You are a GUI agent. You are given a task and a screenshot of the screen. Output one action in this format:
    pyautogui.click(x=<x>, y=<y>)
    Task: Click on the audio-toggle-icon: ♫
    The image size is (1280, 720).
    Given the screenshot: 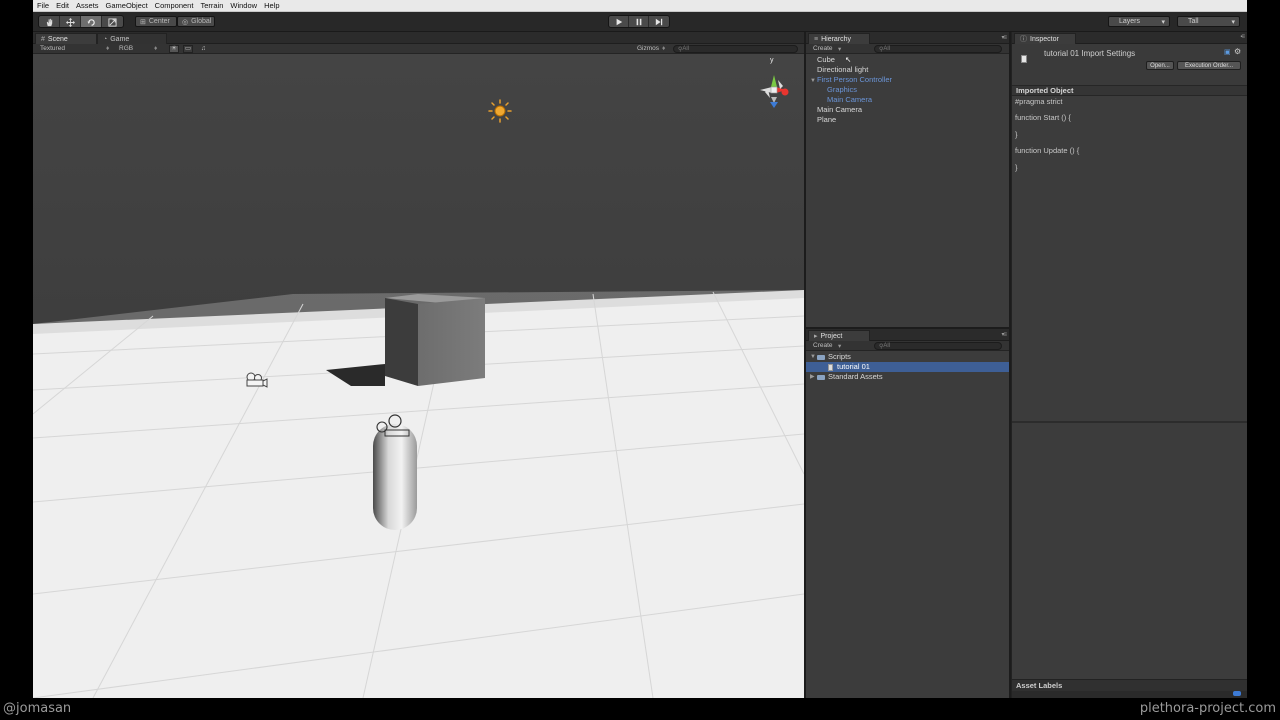 What is the action you would take?
    pyautogui.click(x=203, y=48)
    